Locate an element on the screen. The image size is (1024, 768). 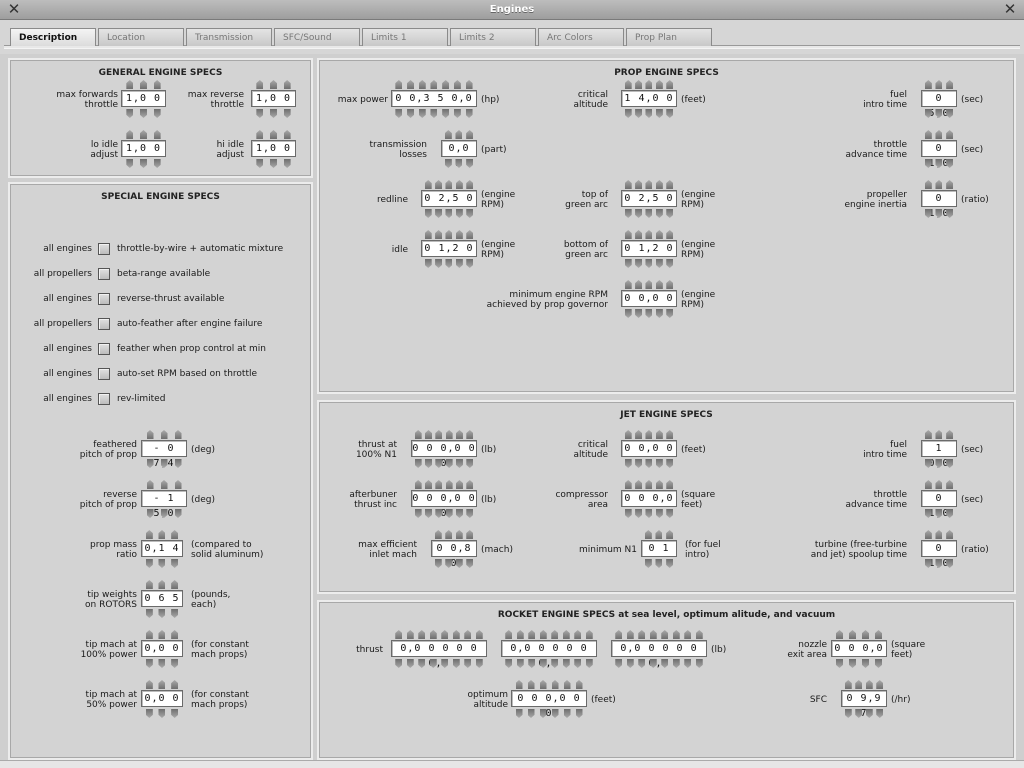
prop-mass-ratio-value: 0,1 4 is located at coordinates (162, 548).